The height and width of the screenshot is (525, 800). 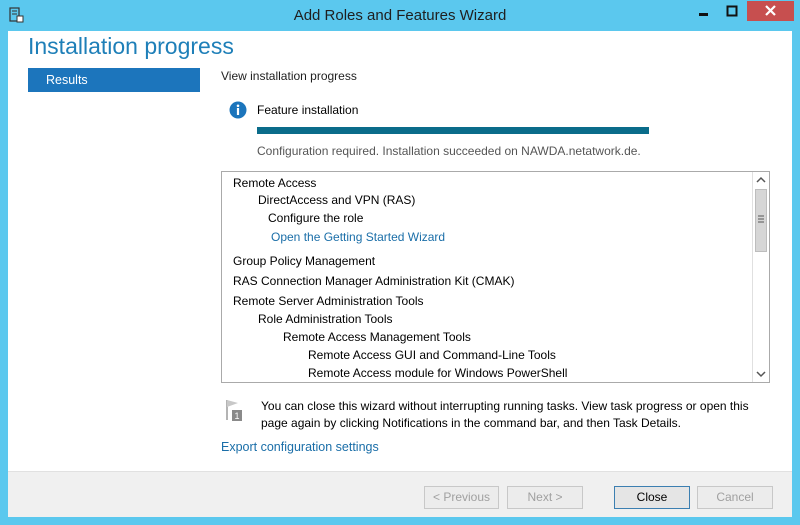 I want to click on result-item: Remote Server Administration Tools, so click(x=328, y=301).